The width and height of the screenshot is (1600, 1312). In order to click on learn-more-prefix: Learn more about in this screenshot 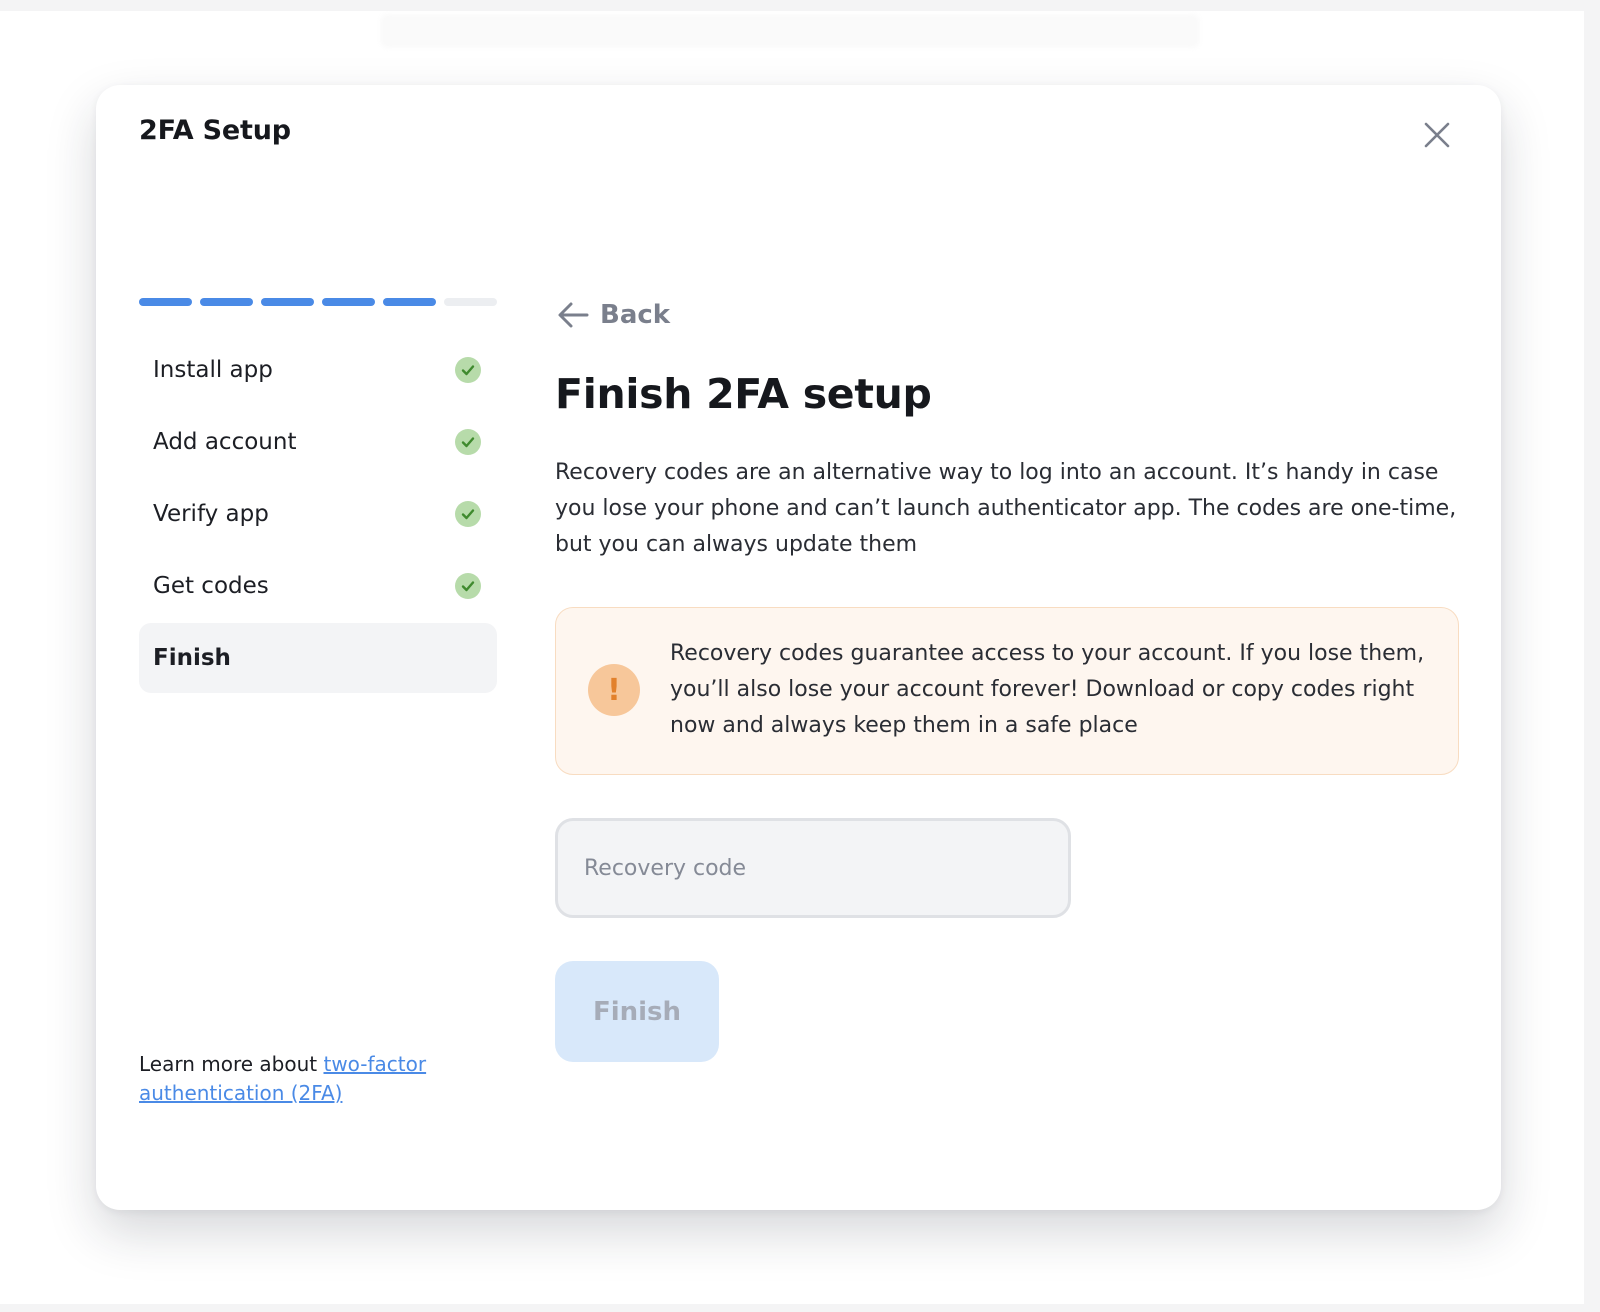, I will do `click(231, 1064)`.